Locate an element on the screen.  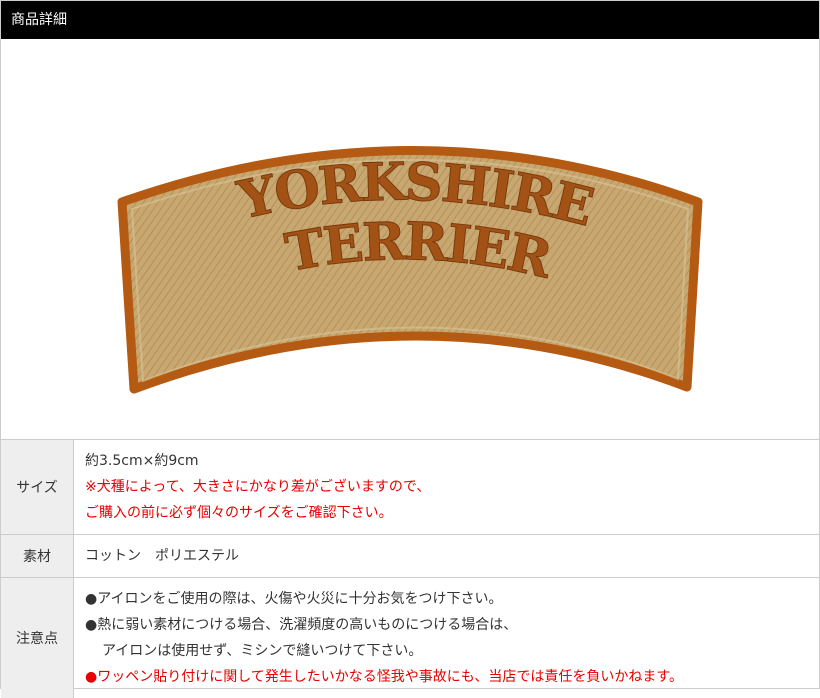
spec-row-material: 素材 コットン ポリエステル is located at coordinates (410, 556).